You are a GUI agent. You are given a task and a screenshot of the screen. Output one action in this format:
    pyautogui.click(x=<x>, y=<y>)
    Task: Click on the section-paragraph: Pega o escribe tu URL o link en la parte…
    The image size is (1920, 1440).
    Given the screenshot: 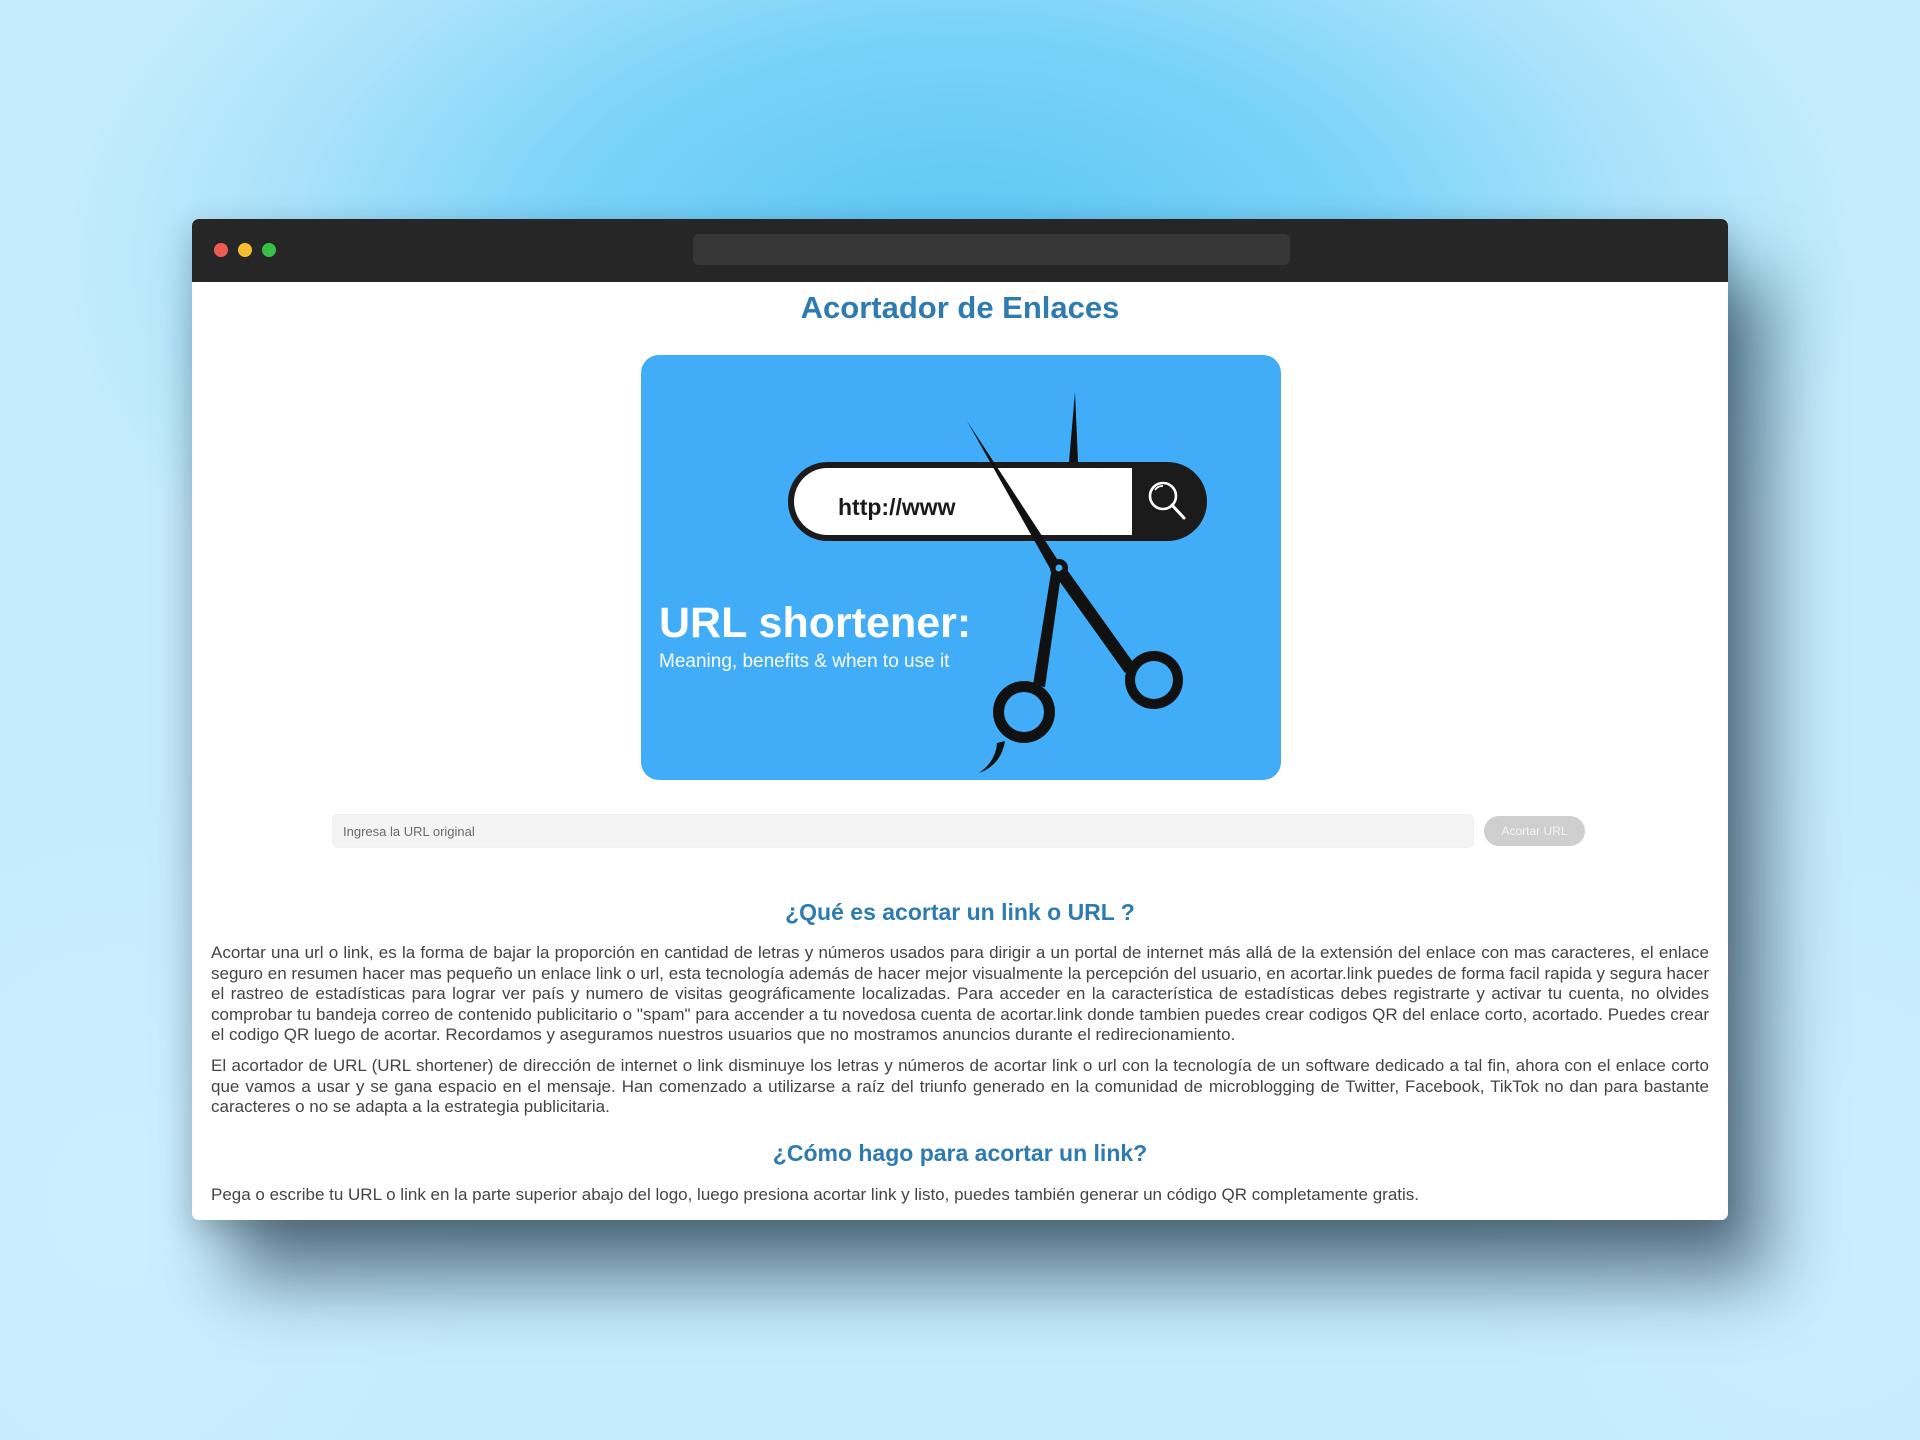 What is the action you would take?
    pyautogui.click(x=815, y=1194)
    